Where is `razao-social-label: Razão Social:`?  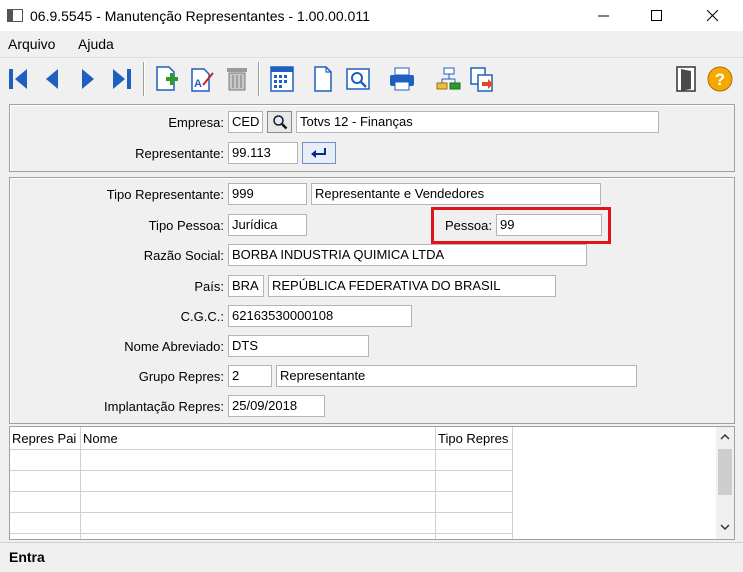
razao-social-label: Razão Social: is located at coordinates (183, 255).